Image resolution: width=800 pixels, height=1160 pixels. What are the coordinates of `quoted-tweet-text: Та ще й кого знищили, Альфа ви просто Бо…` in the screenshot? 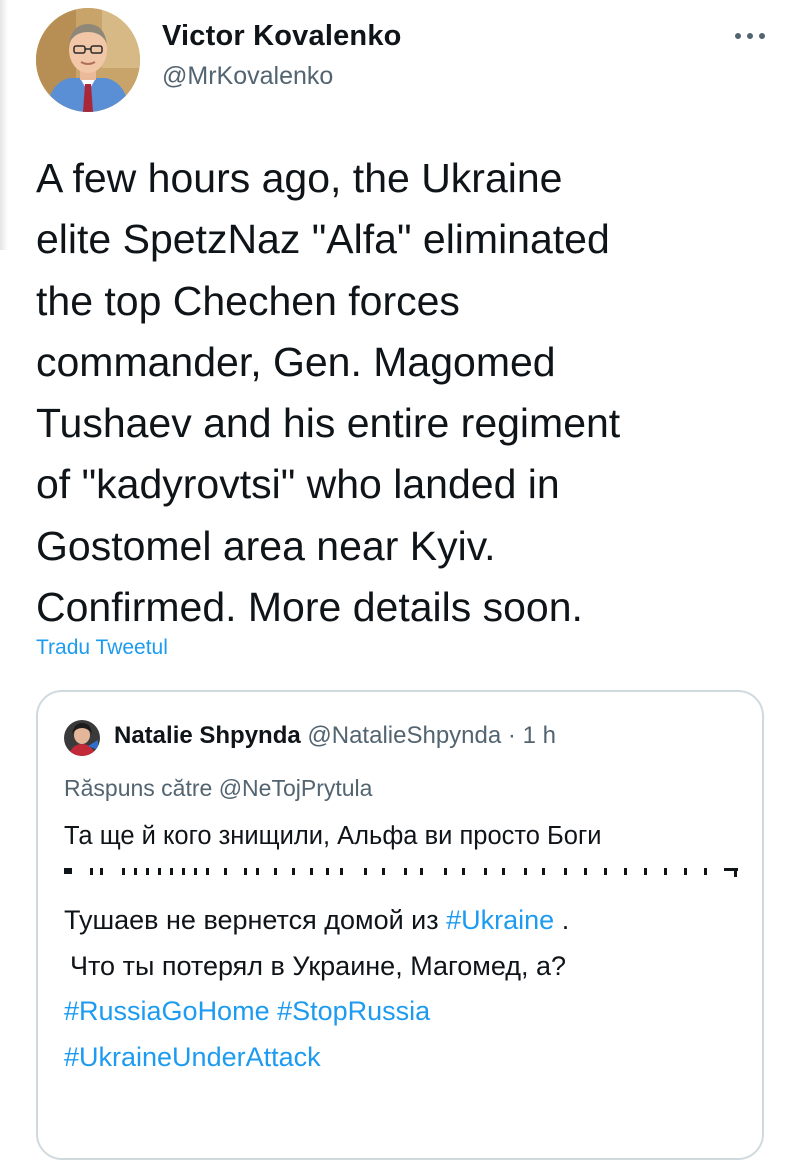 It's located at (333, 836).